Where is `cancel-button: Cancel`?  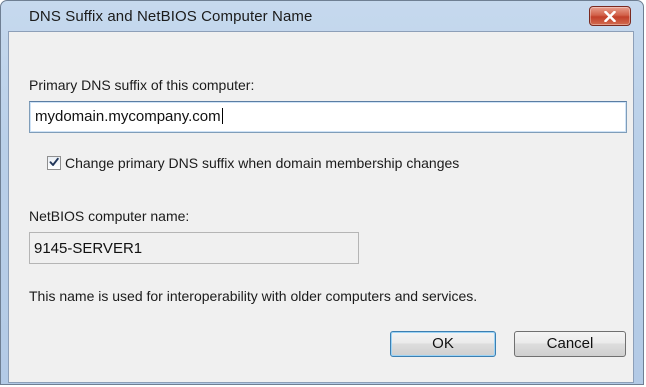 cancel-button: Cancel is located at coordinates (570, 344).